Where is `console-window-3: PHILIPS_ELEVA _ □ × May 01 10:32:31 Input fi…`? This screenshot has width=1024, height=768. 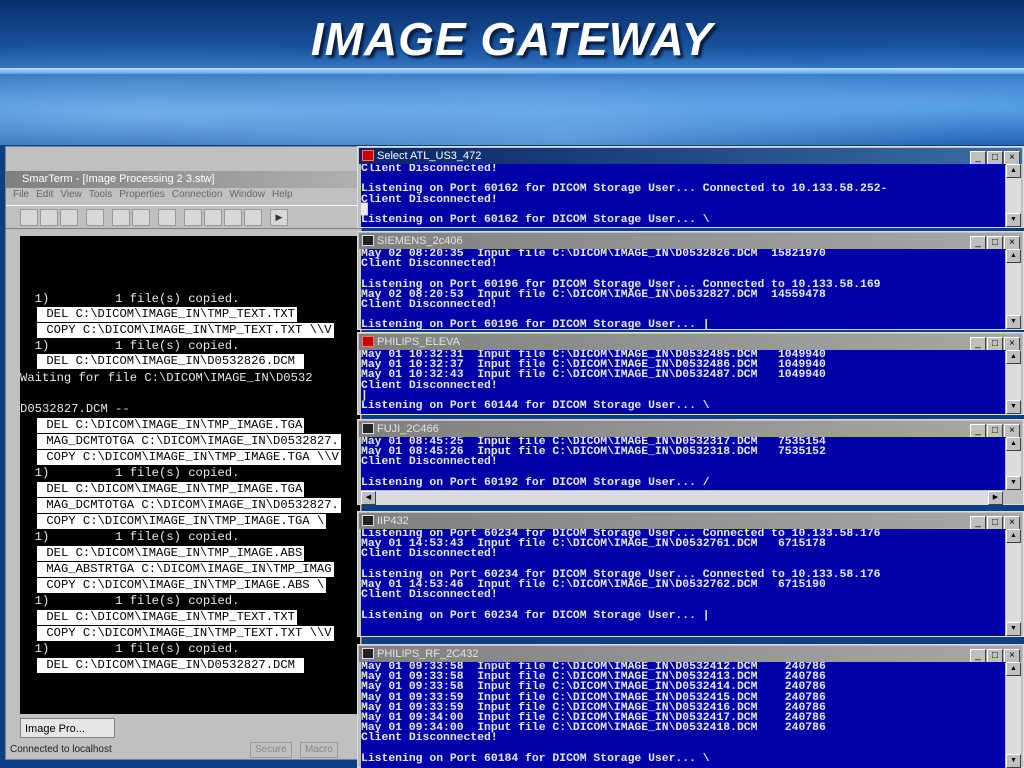 console-window-3: PHILIPS_ELEVA _ □ × May 01 10:32:31 Input fi… is located at coordinates (690, 373).